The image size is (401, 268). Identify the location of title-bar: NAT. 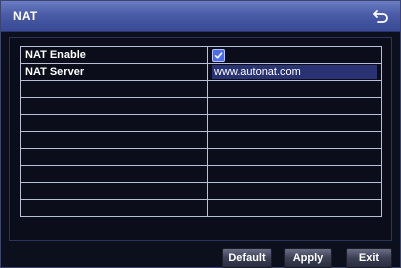
(200, 16).